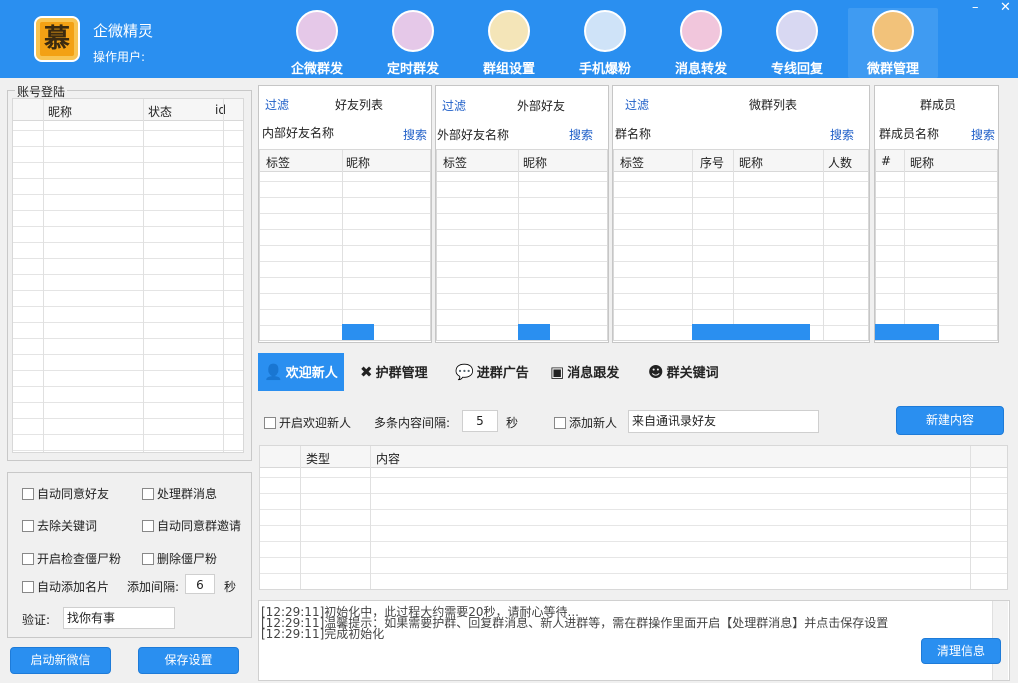 This screenshot has width=1018, height=683. What do you see at coordinates (415, 134) in the screenshot?
I see `friend-search-link: 搜索` at bounding box center [415, 134].